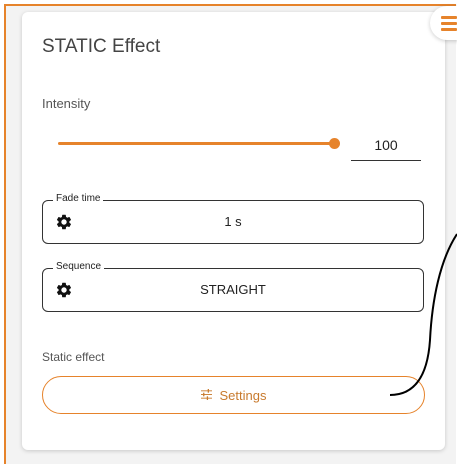 The width and height of the screenshot is (457, 464). I want to click on sequence-field: Sequence STRAIGHT, so click(233, 286).